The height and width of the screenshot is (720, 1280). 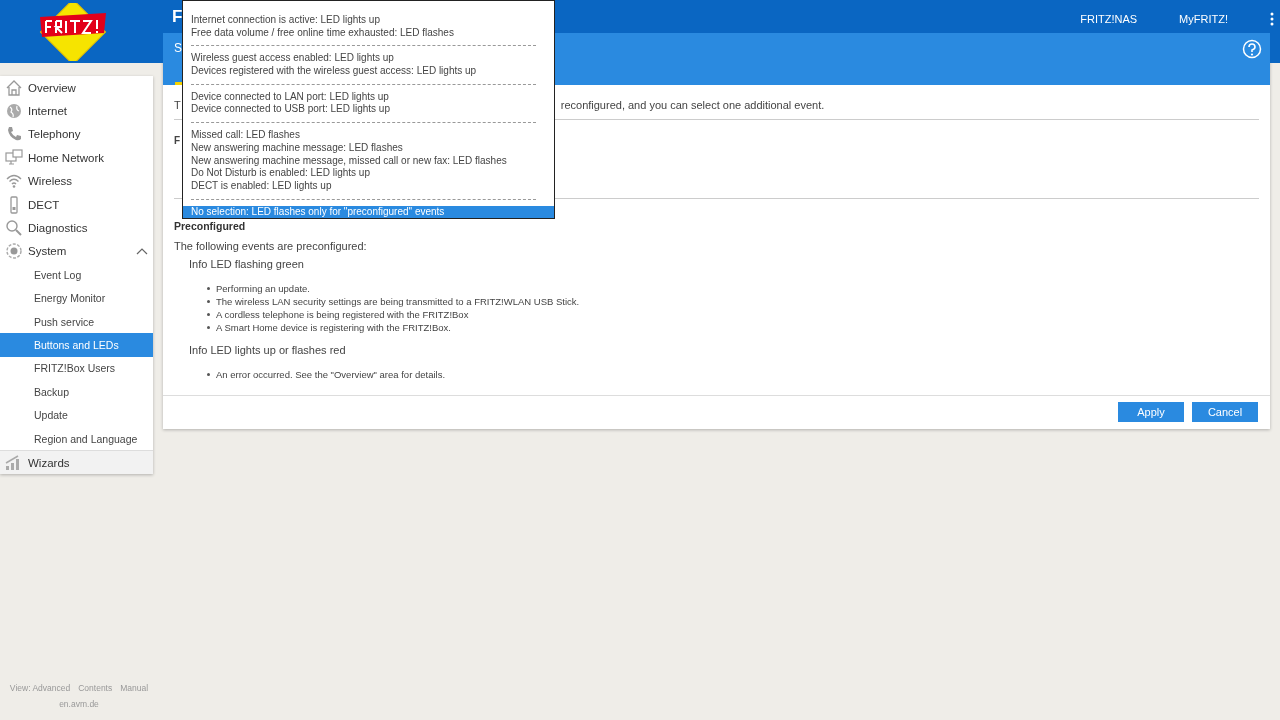 I want to click on nav-subitem: FRITZ!Box Users, so click(x=76, y=368).